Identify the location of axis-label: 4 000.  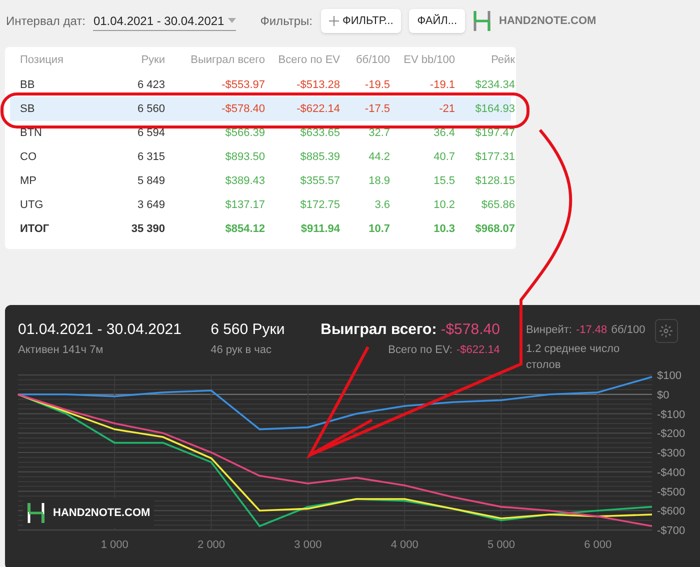
(404, 545).